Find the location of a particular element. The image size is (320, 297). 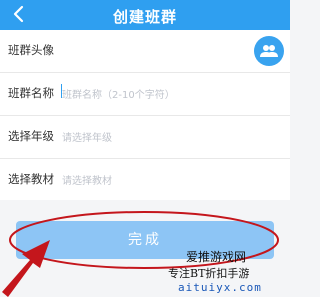

top-bar: 创建班群 is located at coordinates (145, 15).